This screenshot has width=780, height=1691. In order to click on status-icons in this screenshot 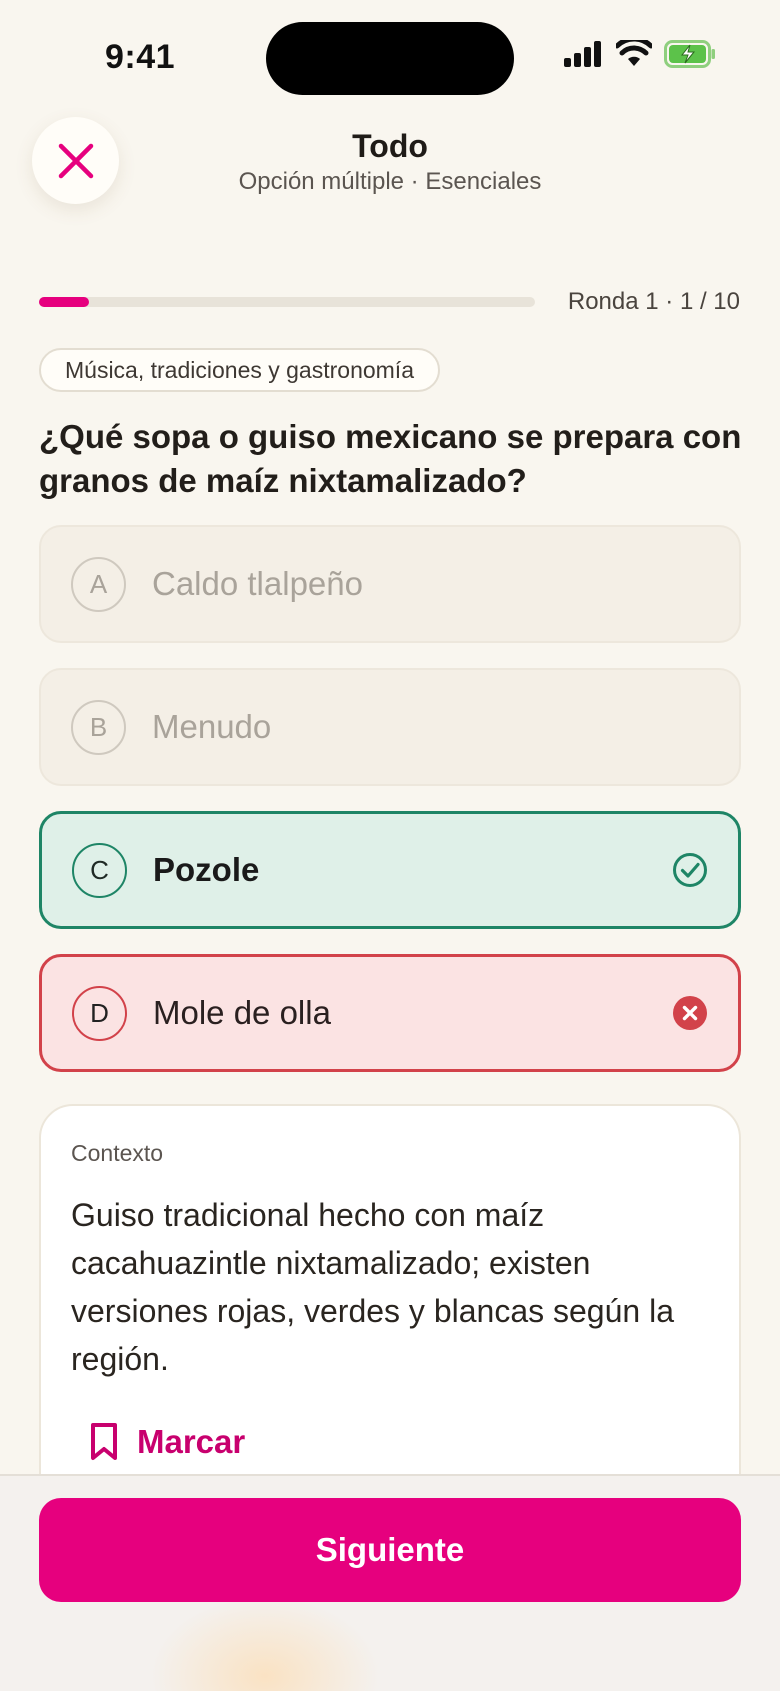, I will do `click(640, 54)`.